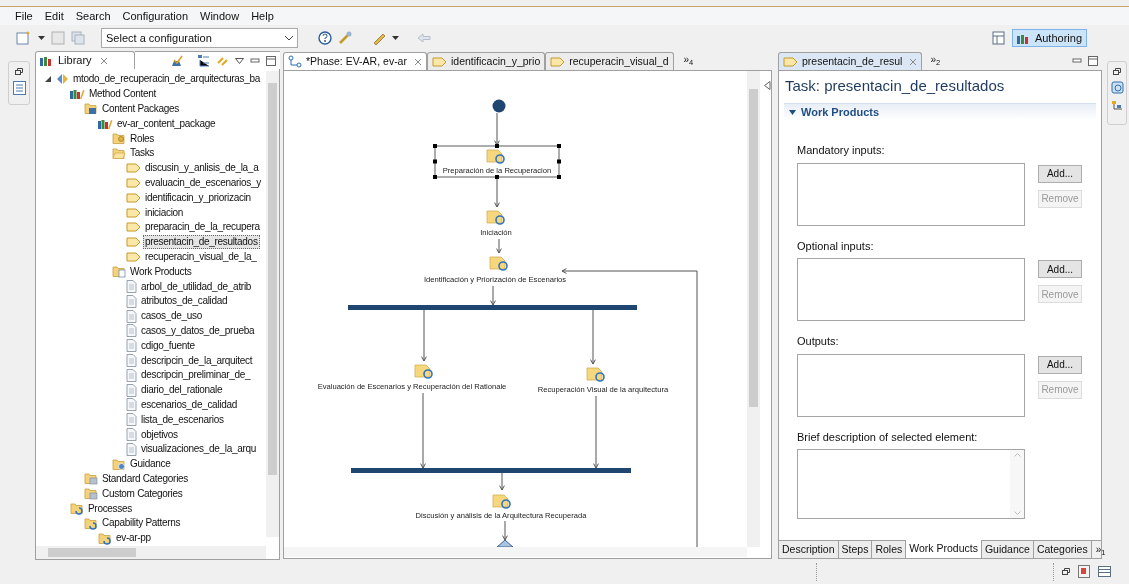 This screenshot has height=584, width=1129. I want to click on field-label: Outputs:, so click(818, 341).